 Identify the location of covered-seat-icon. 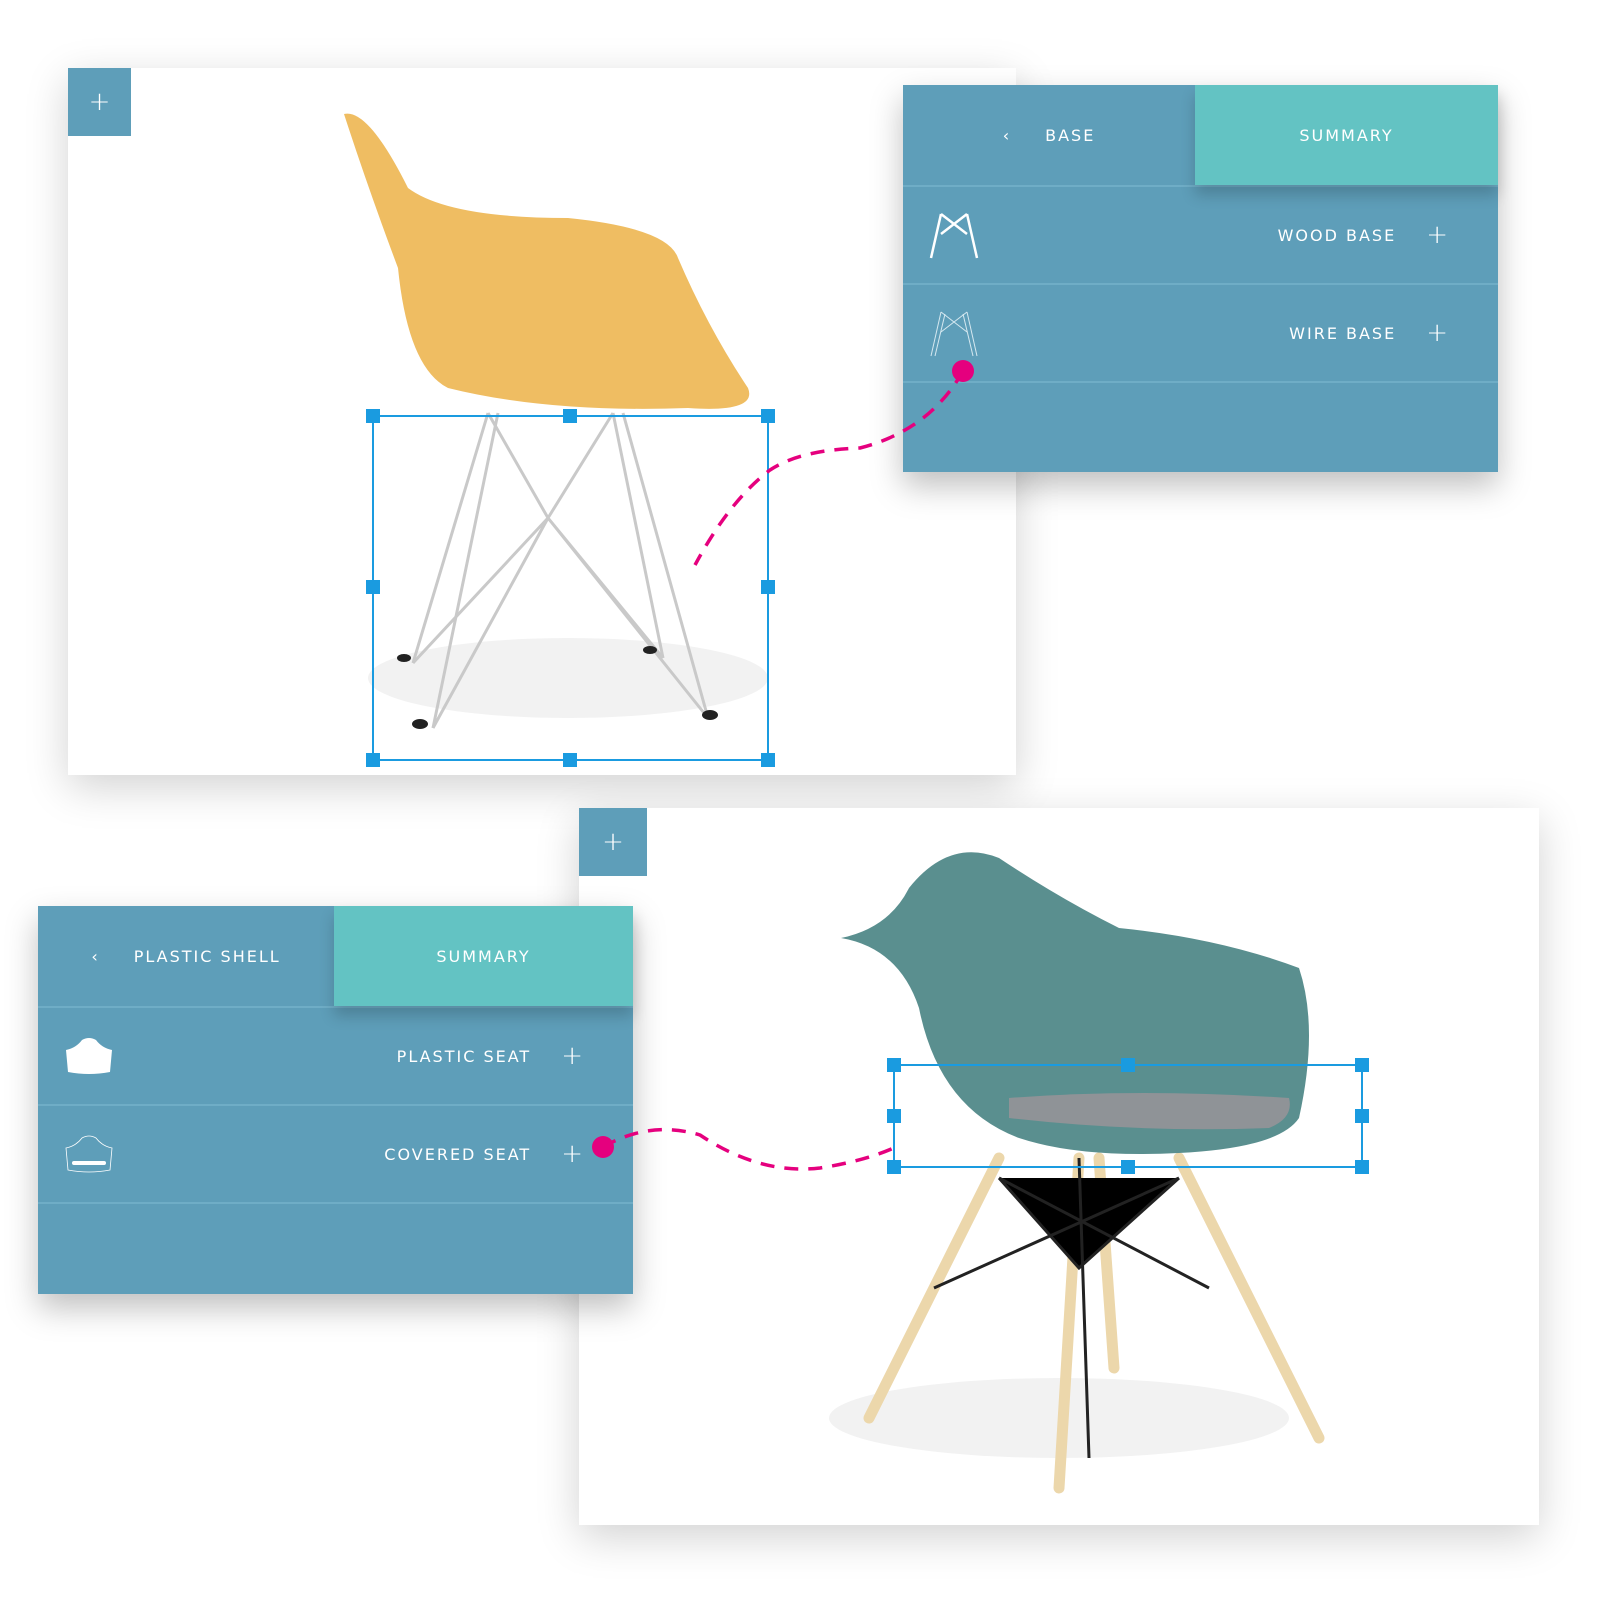
(89, 1154).